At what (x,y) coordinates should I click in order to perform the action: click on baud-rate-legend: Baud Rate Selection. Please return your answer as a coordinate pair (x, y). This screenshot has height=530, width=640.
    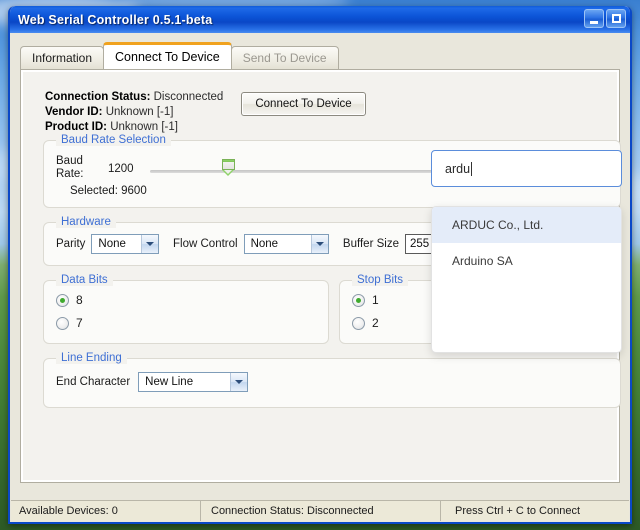
    Looking at the image, I should click on (113, 140).